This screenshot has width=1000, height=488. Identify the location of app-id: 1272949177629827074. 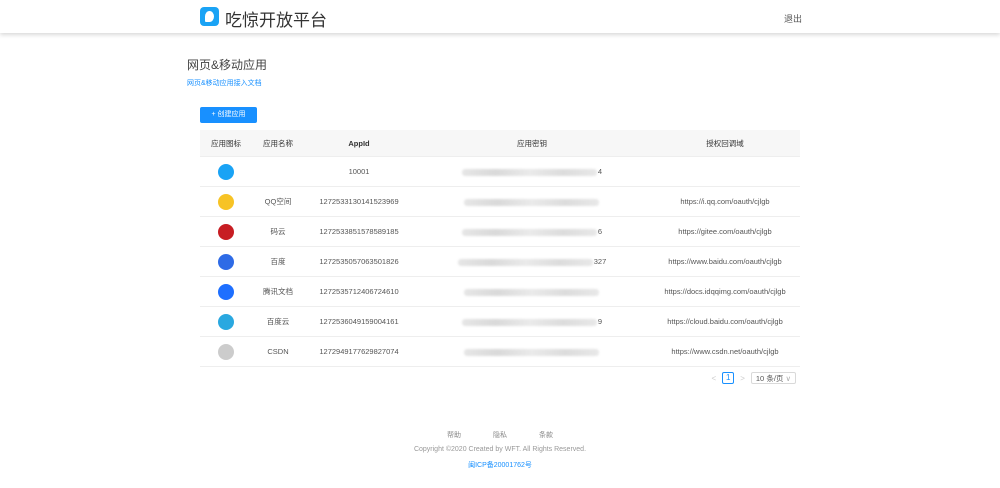
(359, 351).